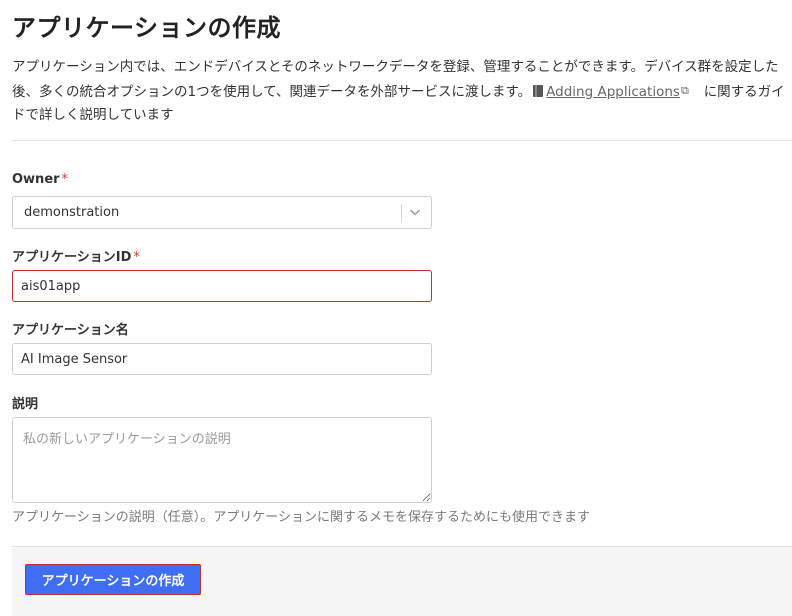 This screenshot has width=792, height=616. I want to click on create-application-button: アプリケーションの作成, so click(113, 579).